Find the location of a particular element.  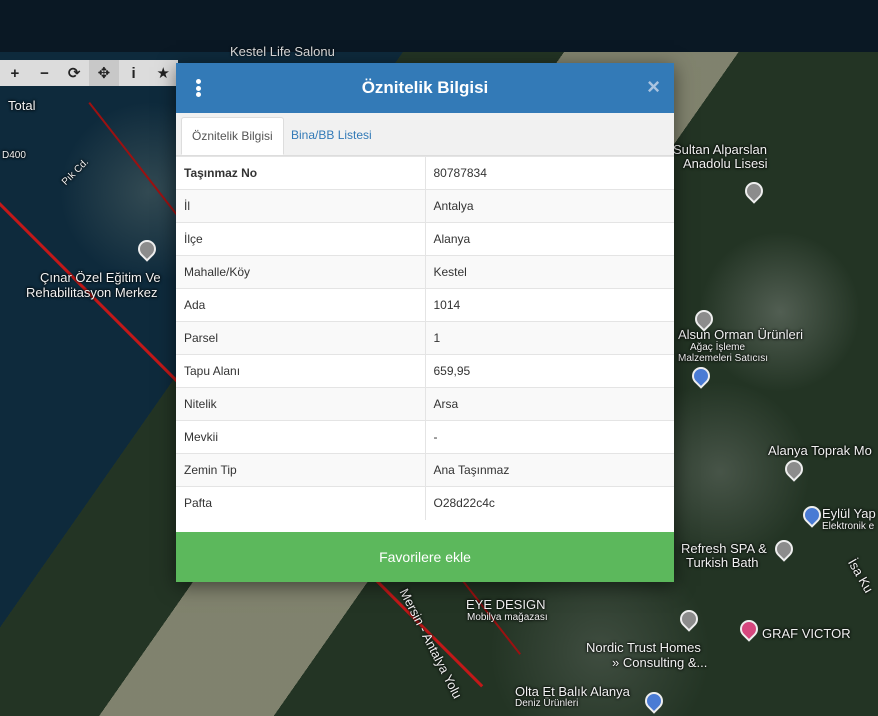

table-row: Ada 1014 is located at coordinates (425, 305).